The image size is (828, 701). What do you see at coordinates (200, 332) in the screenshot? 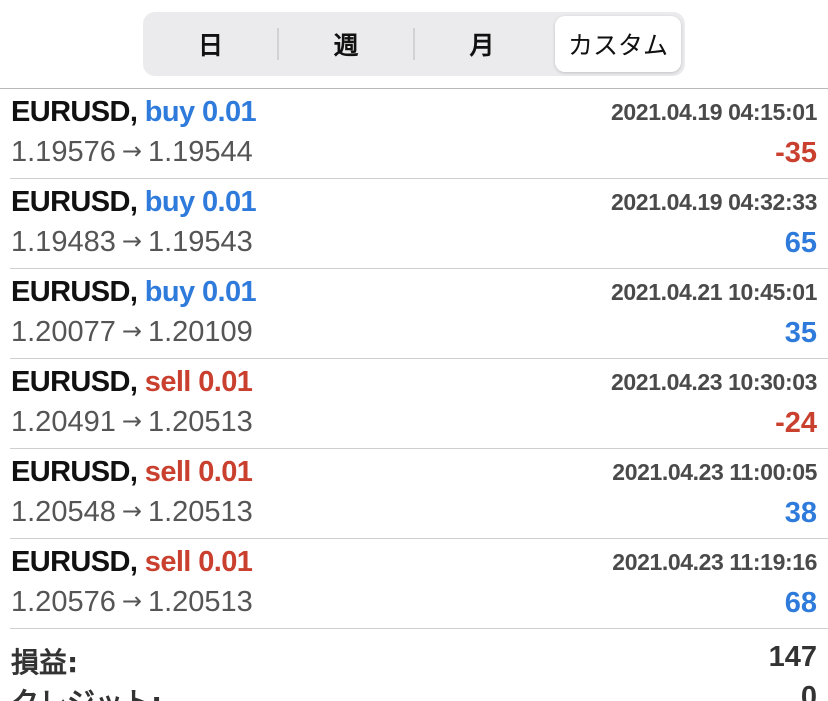
I see `close-price: 1.20109` at bounding box center [200, 332].